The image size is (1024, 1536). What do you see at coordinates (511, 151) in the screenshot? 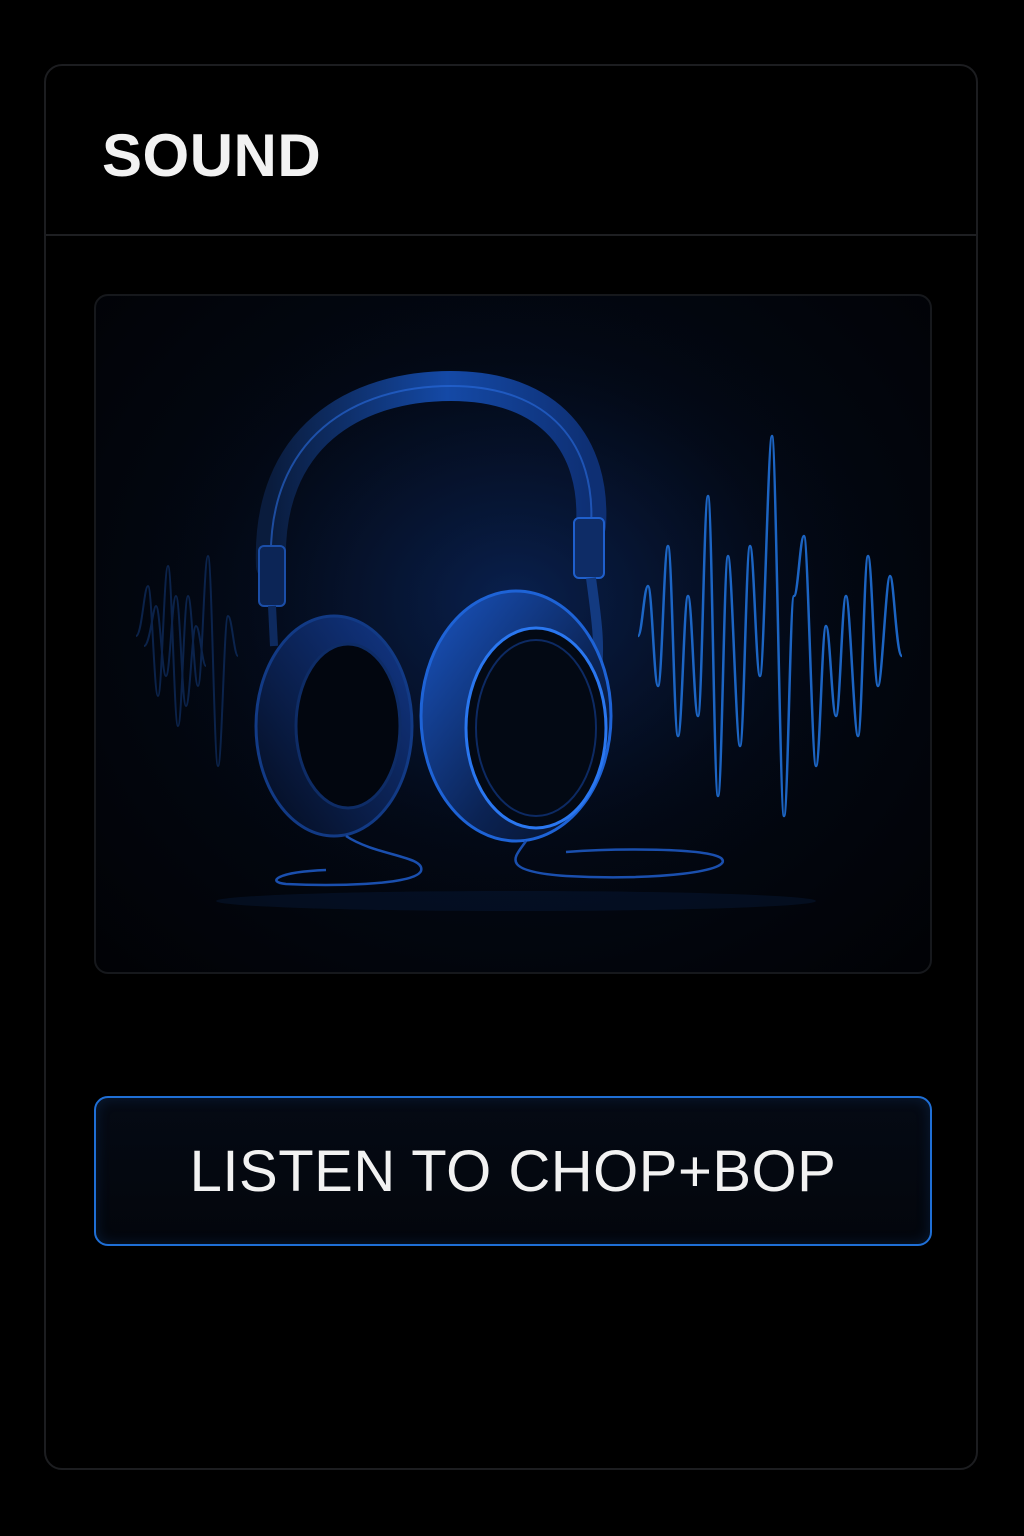
I see `card-header: SOUND` at bounding box center [511, 151].